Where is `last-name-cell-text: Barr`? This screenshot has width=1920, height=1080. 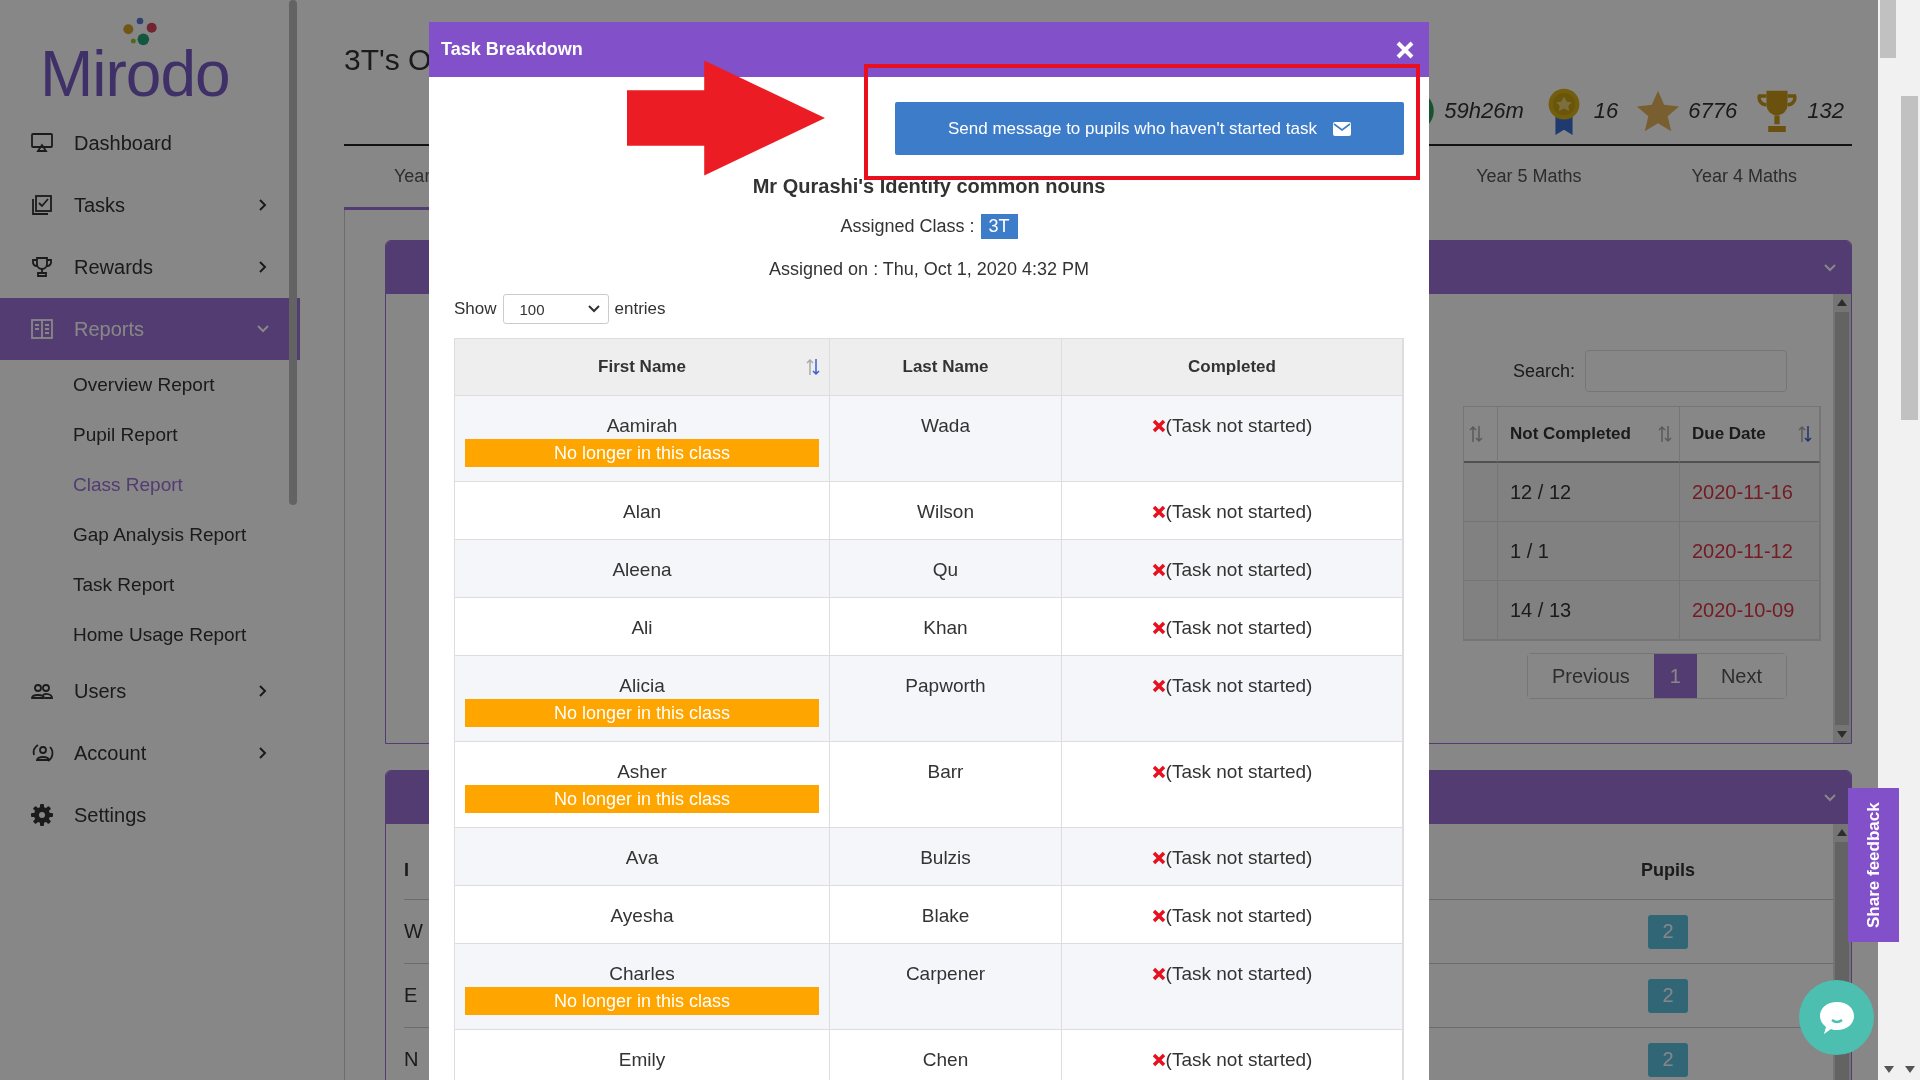
last-name-cell-text: Barr is located at coordinates (945, 772).